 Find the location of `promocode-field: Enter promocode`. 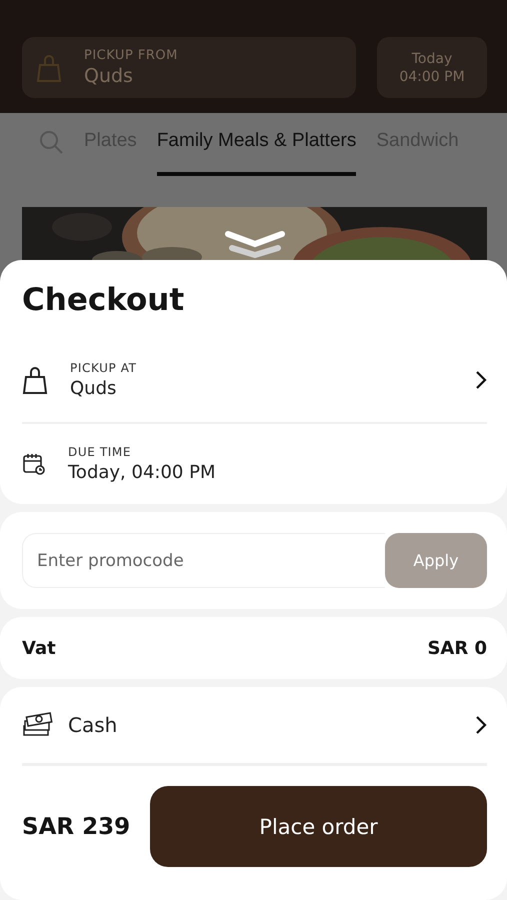

promocode-field: Enter promocode is located at coordinates (203, 560).